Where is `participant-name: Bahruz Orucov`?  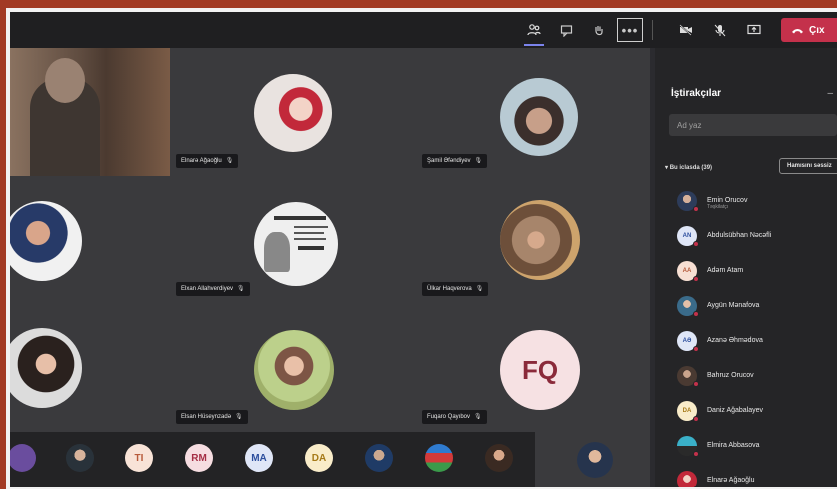
participant-name: Bahruz Orucov is located at coordinates (730, 375).